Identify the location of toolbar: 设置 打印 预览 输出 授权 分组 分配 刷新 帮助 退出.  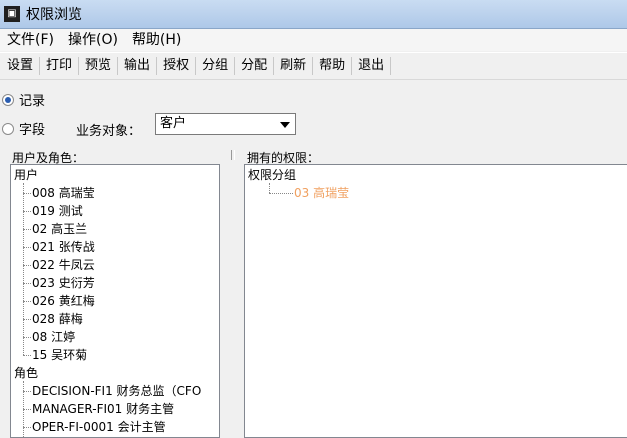
(313, 66).